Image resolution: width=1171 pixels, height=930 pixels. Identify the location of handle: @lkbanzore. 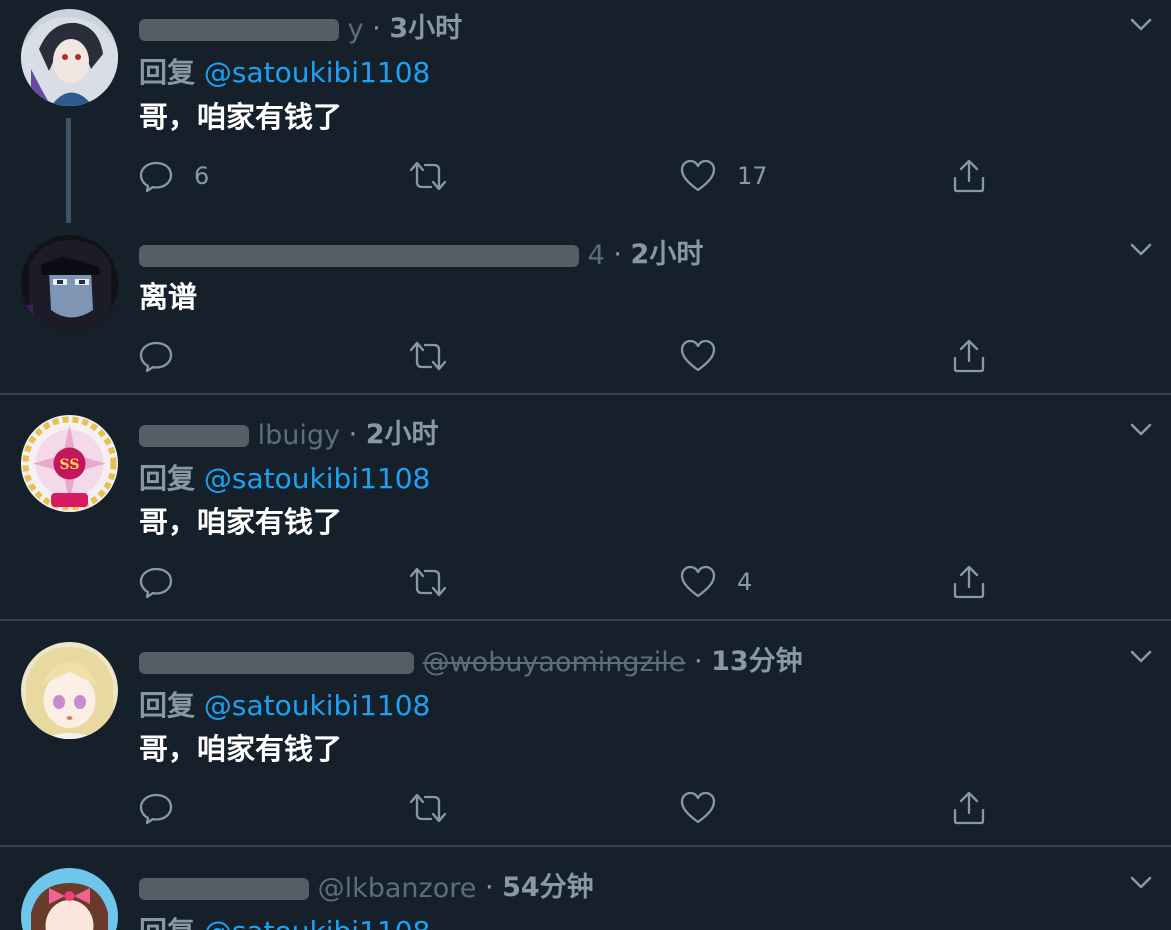
(397, 889).